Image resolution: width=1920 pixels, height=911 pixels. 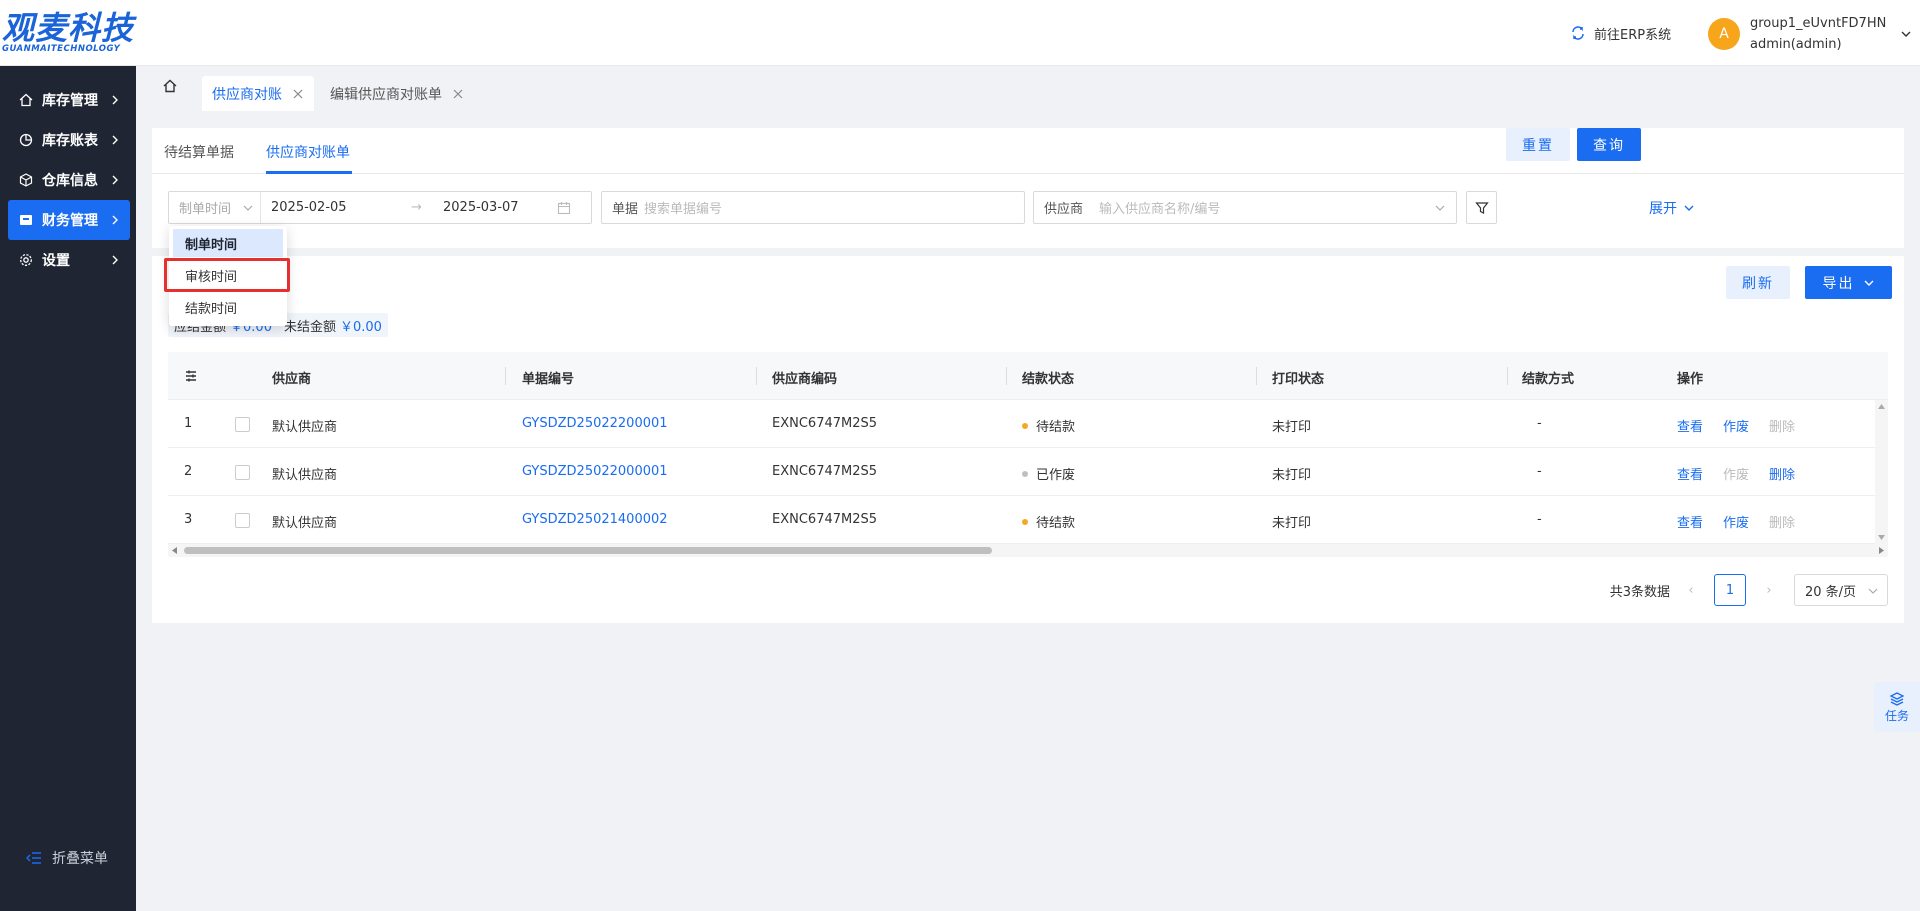 I want to click on expand-filters-link: 展开, so click(x=1672, y=208).